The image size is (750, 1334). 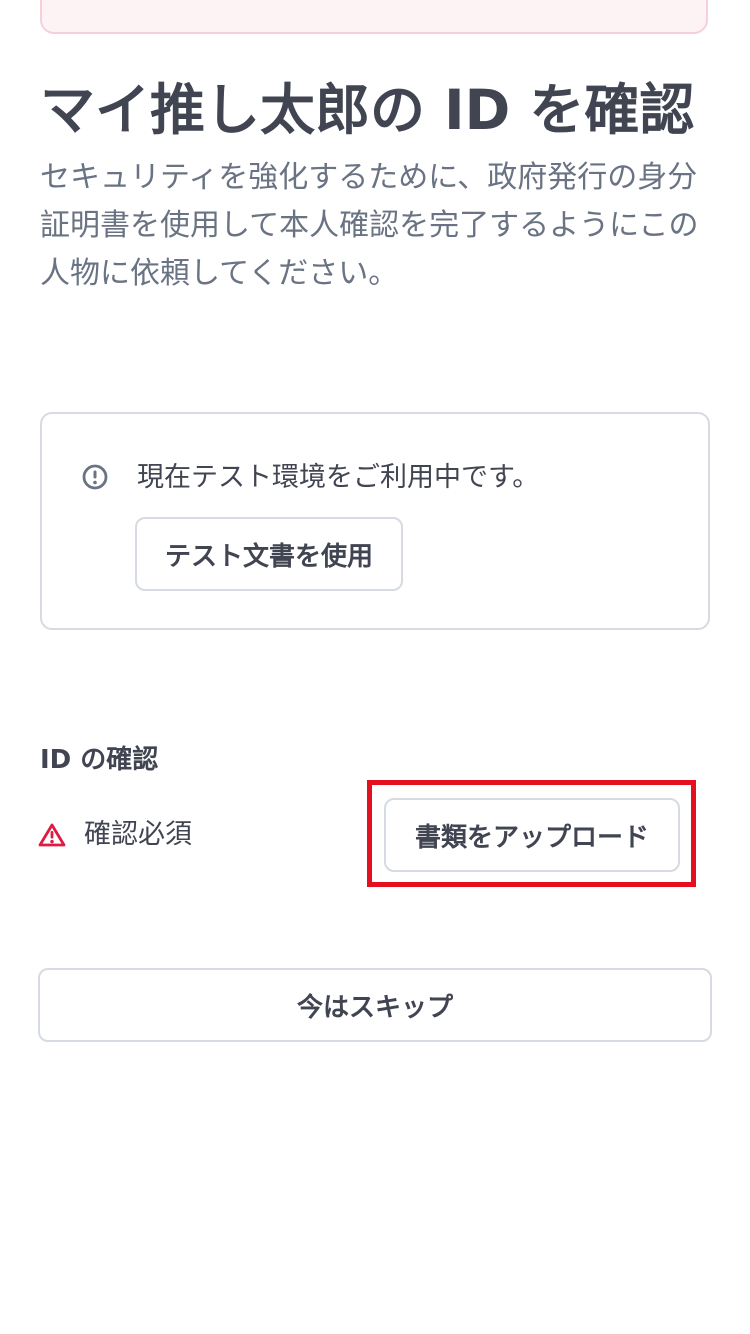 I want to click on test-mode-notice: 現在テスト環境をご利用中です。 テスト文書を使用, so click(x=375, y=521).